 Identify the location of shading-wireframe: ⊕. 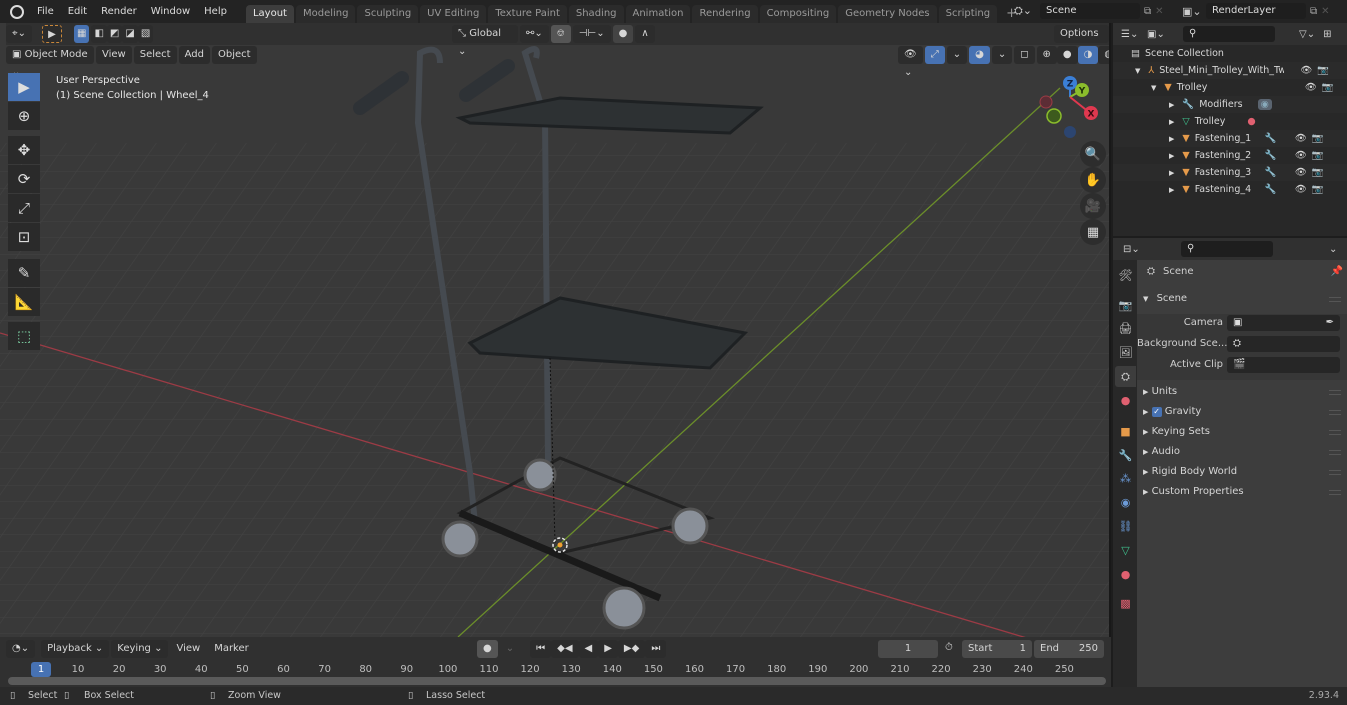
(1046, 55).